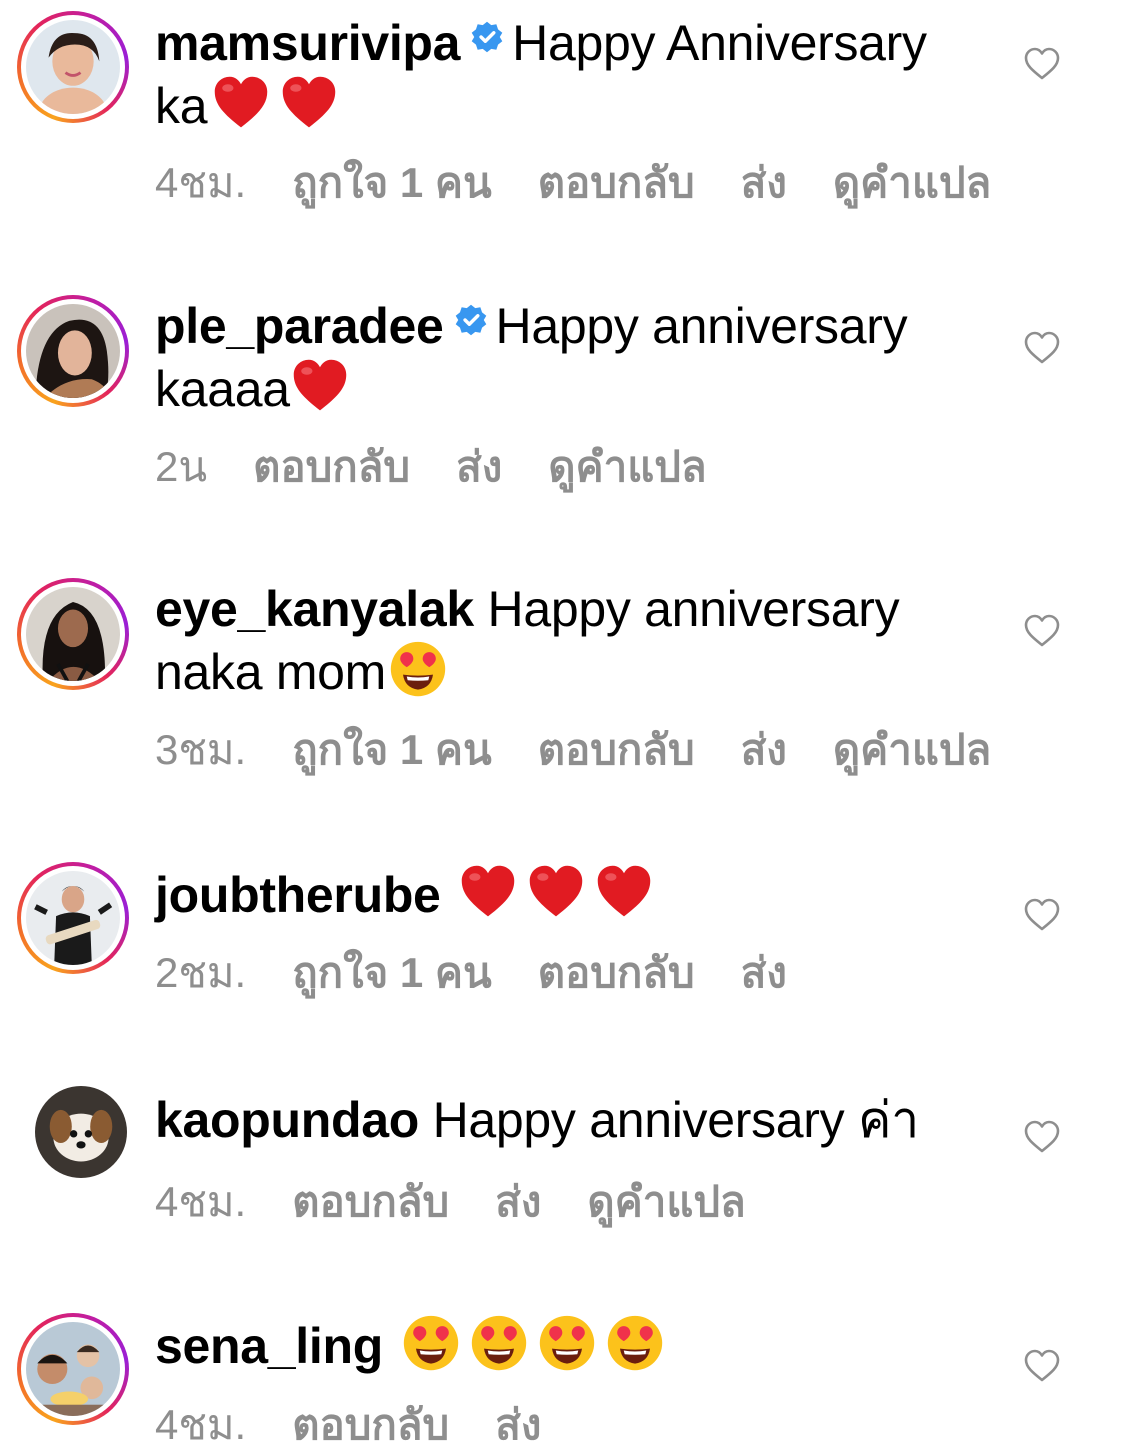 The image size is (1129, 1453). I want to click on avatar-plain, so click(81, 1132).